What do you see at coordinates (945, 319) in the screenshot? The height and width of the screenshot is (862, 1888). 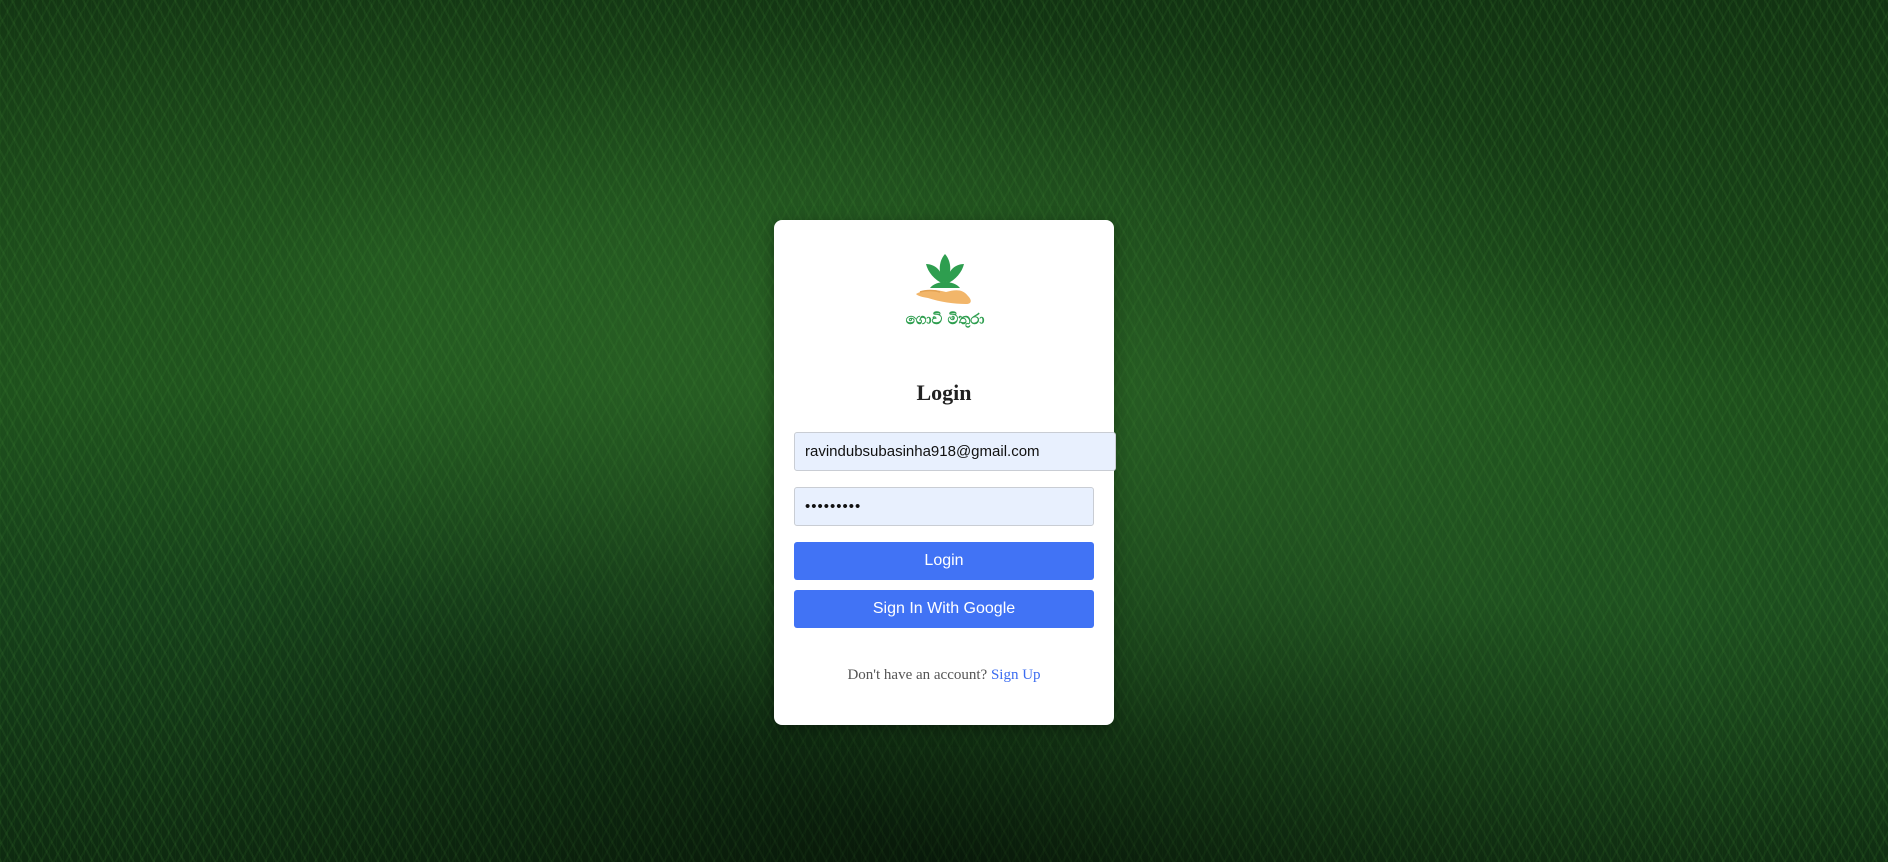 I see `svg-text: ගොවි මිතුරා` at bounding box center [945, 319].